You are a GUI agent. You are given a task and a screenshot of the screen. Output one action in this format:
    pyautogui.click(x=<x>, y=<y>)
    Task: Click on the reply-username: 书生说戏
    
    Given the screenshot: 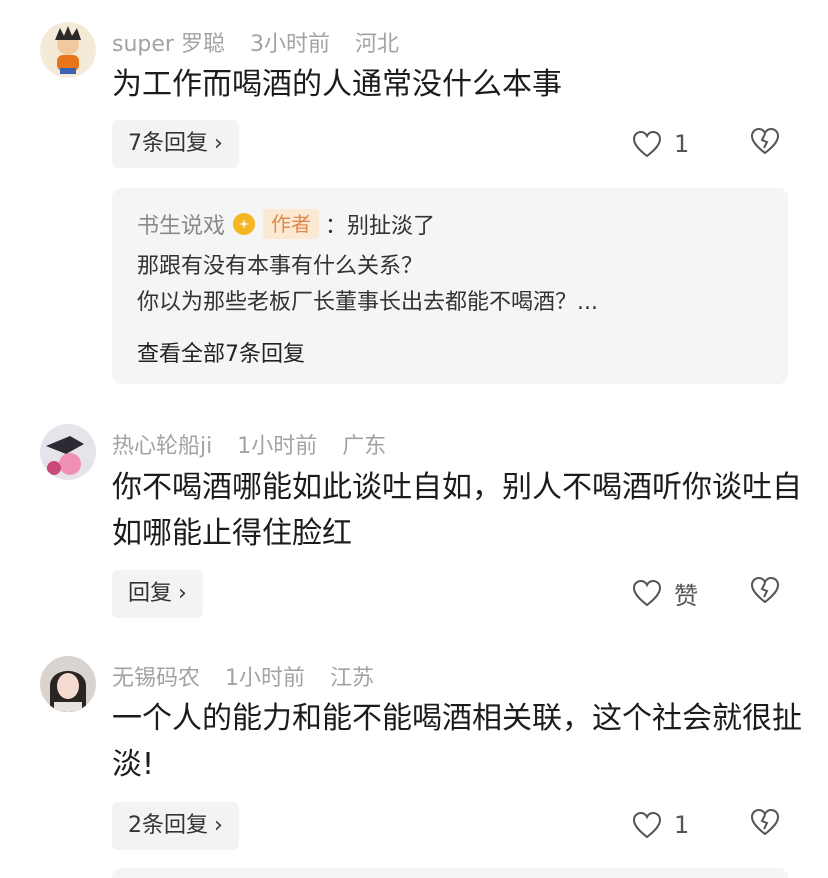 What is the action you would take?
    pyautogui.click(x=181, y=224)
    